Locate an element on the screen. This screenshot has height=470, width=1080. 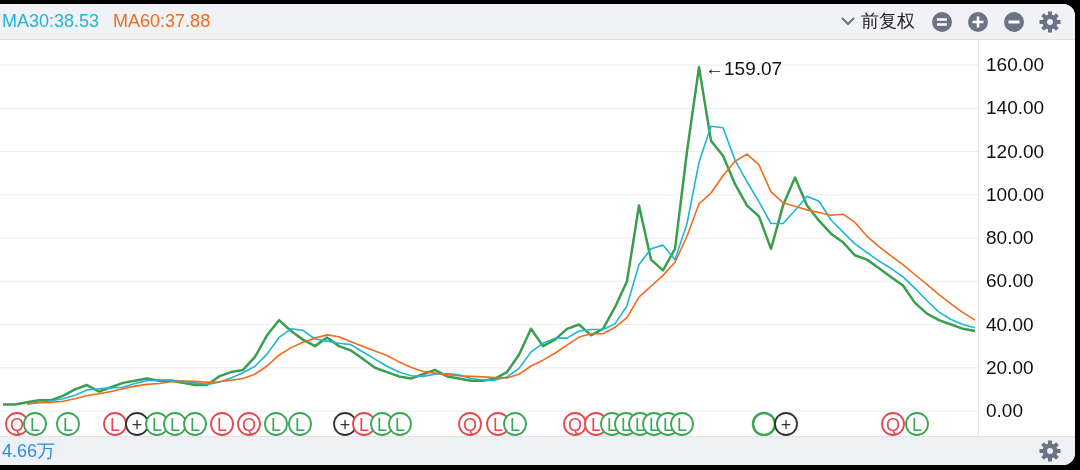
adjustment-dropdown: 前复权 is located at coordinates (878, 21).